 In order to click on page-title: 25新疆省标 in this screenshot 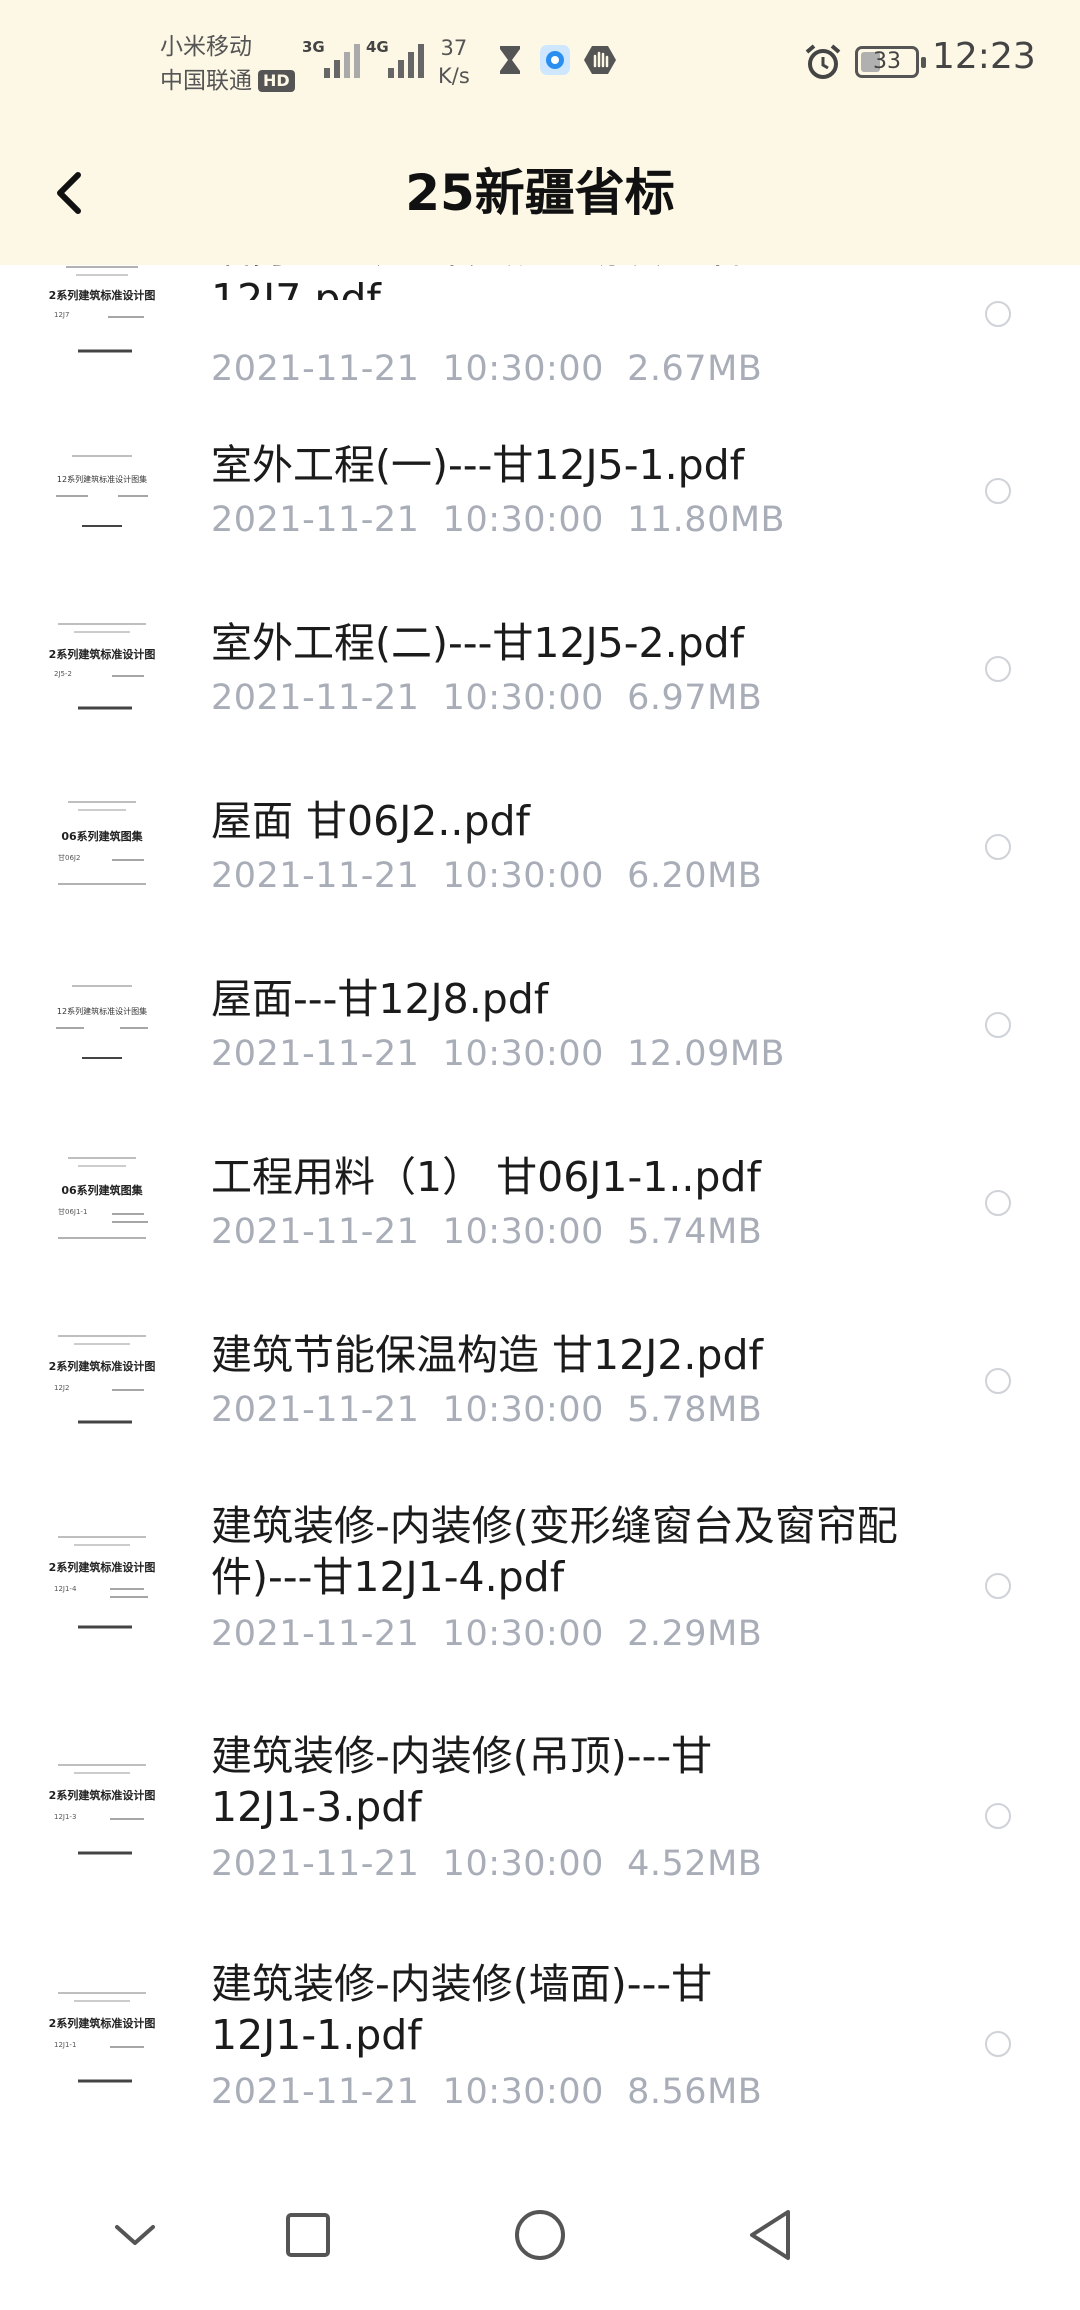, I will do `click(540, 193)`.